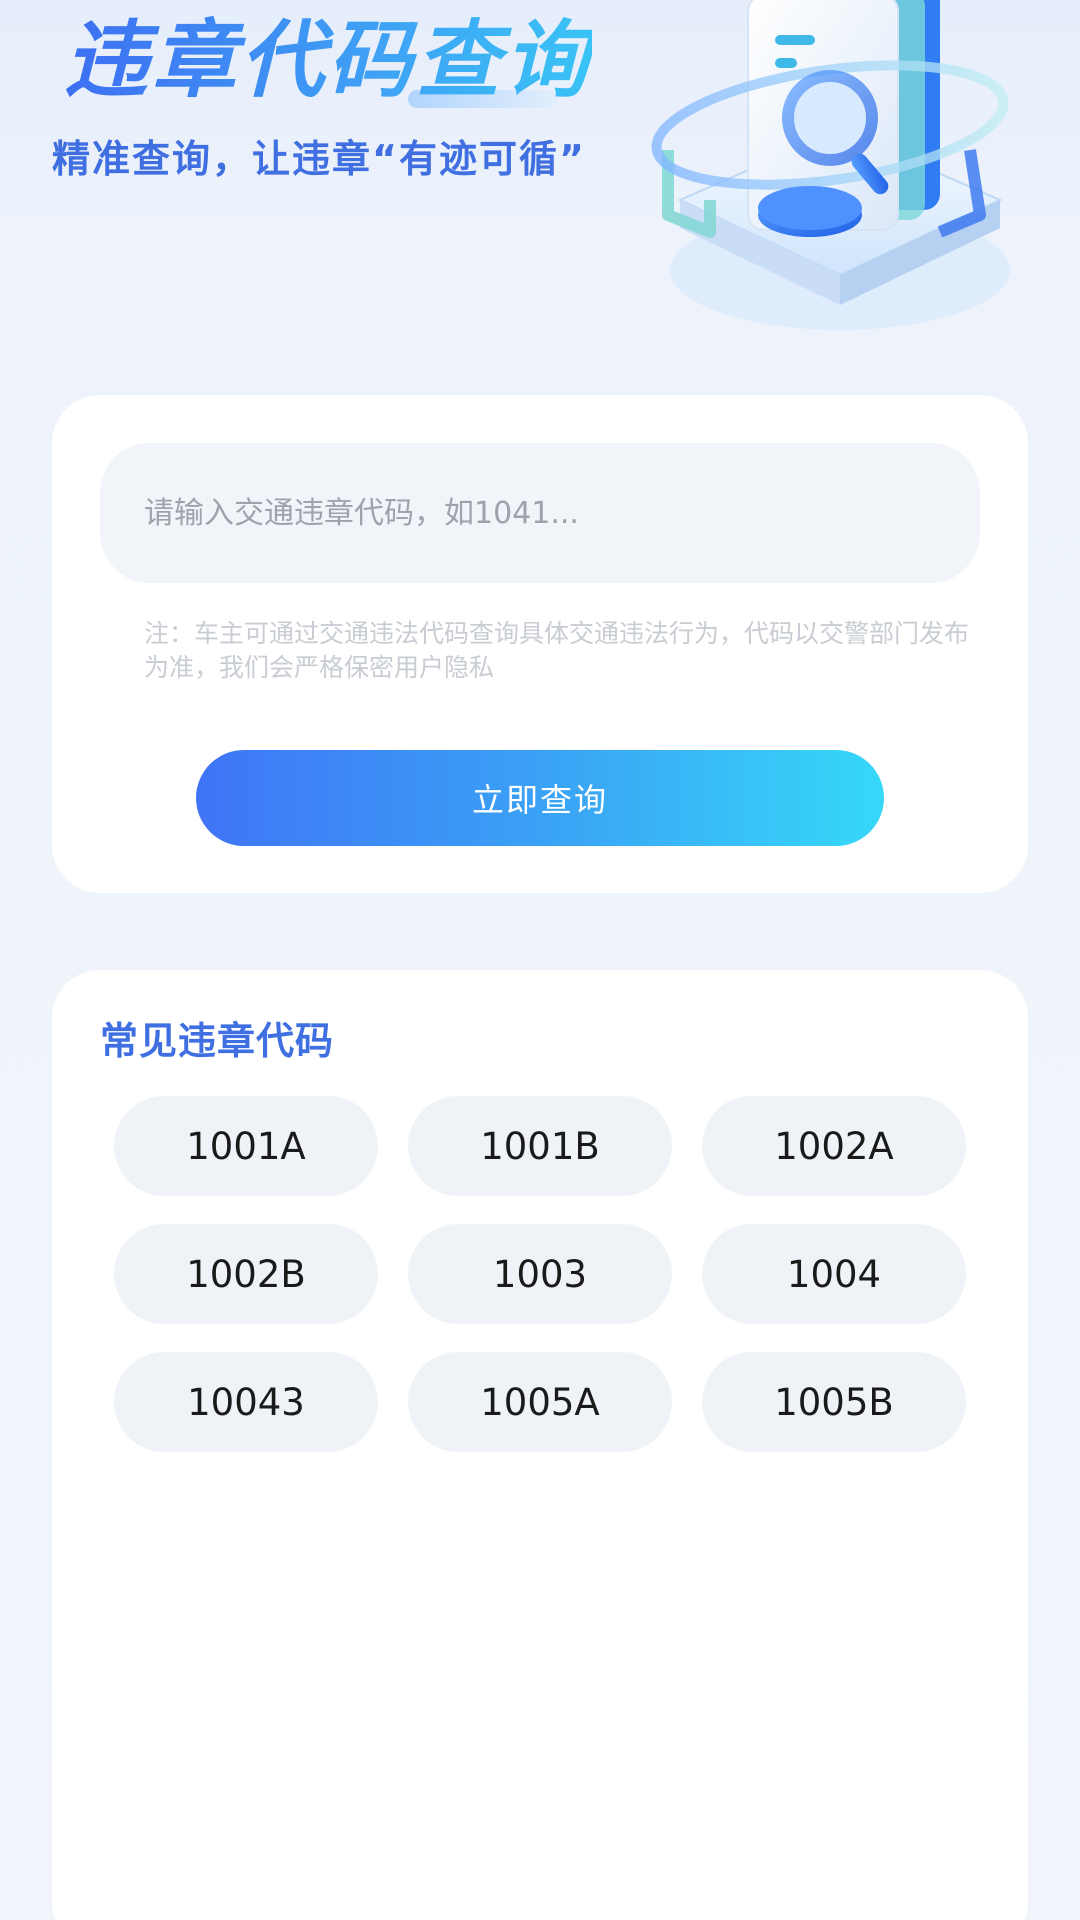 The image size is (1080, 1920). What do you see at coordinates (540, 1146) in the screenshot?
I see `code-chip: 1001B` at bounding box center [540, 1146].